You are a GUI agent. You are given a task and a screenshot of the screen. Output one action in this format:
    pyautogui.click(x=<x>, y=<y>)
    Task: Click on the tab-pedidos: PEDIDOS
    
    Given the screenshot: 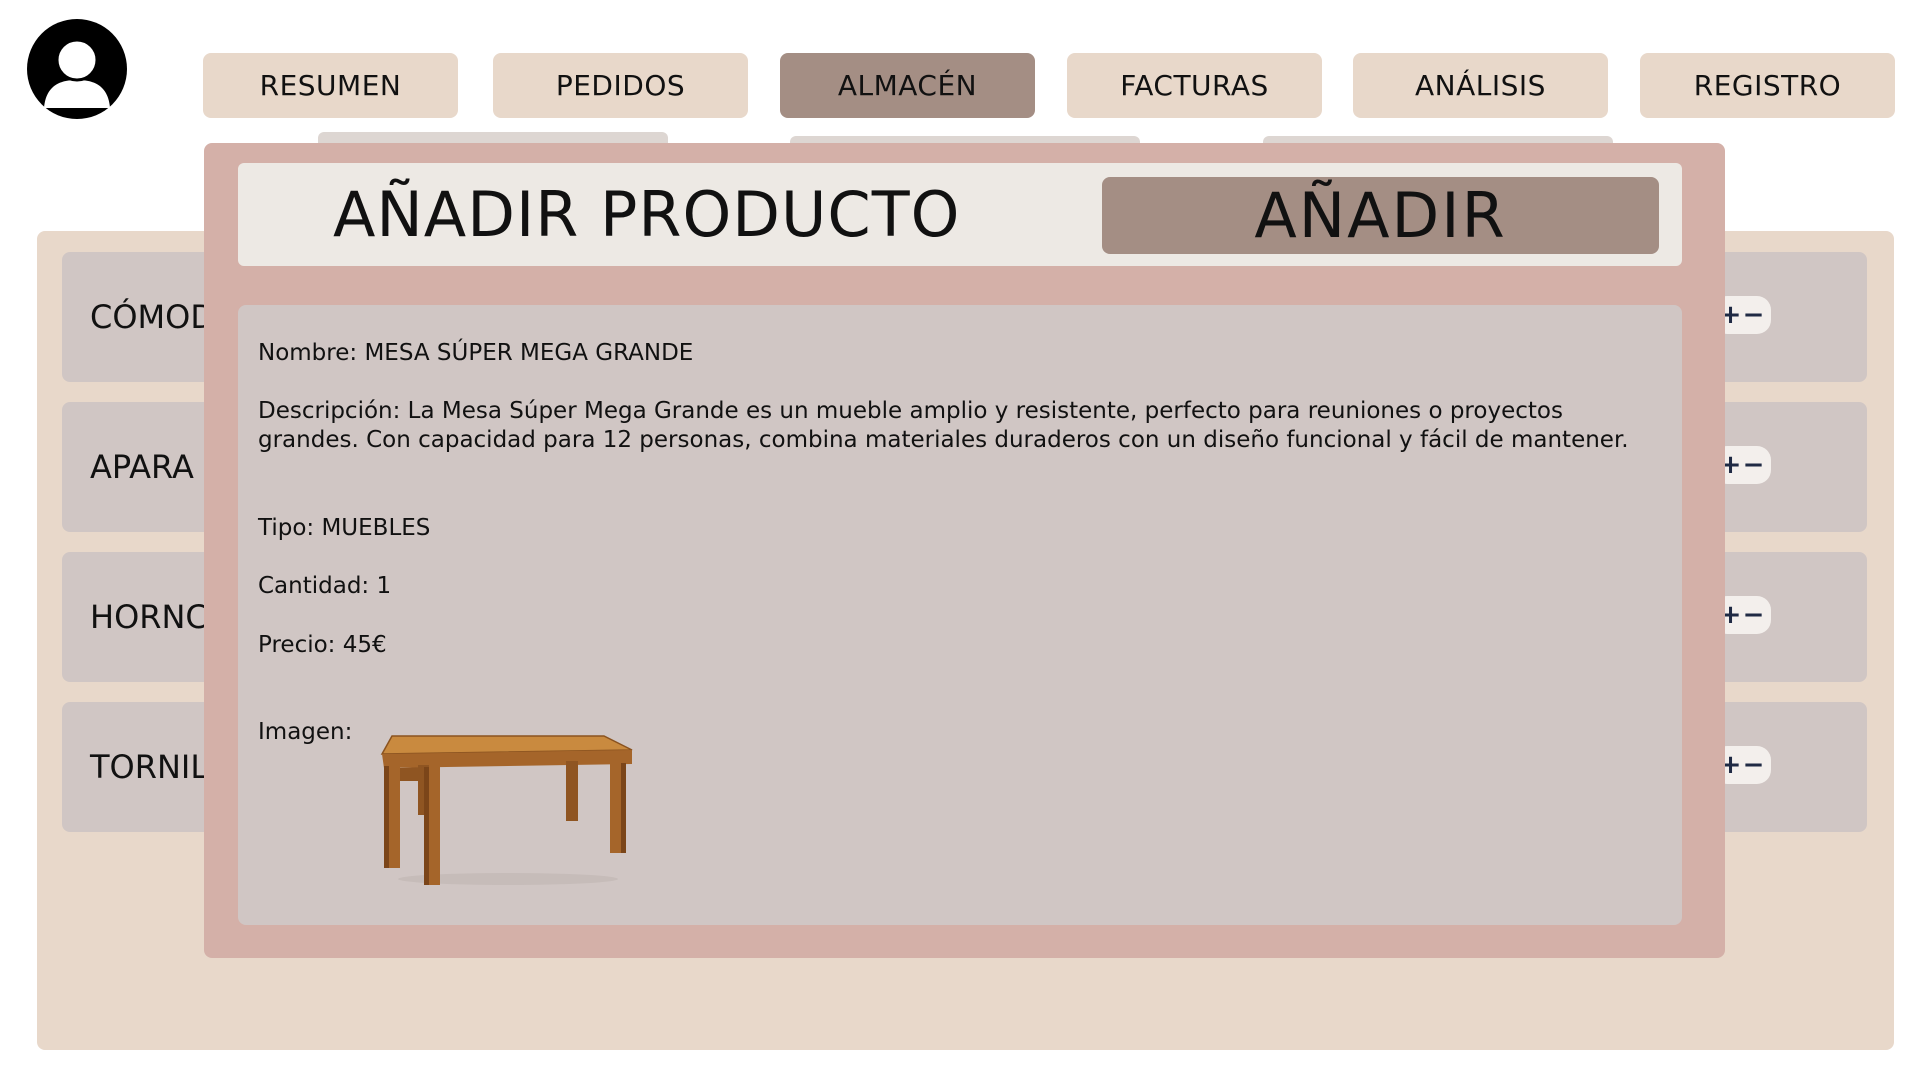 What is the action you would take?
    pyautogui.click(x=620, y=85)
    